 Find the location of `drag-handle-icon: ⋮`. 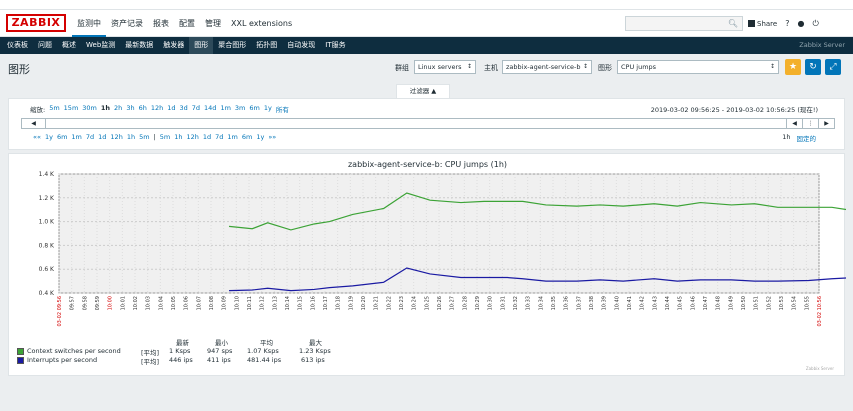

drag-handle-icon: ⋮ is located at coordinates (811, 123).